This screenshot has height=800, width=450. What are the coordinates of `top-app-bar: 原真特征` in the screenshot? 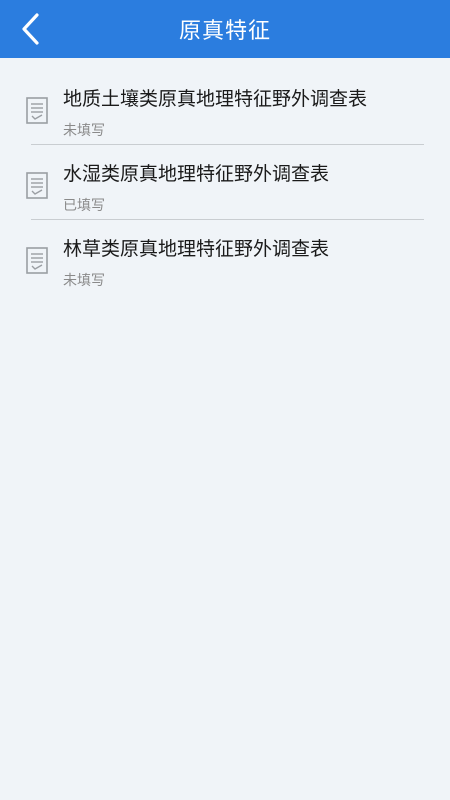 It's located at (225, 29).